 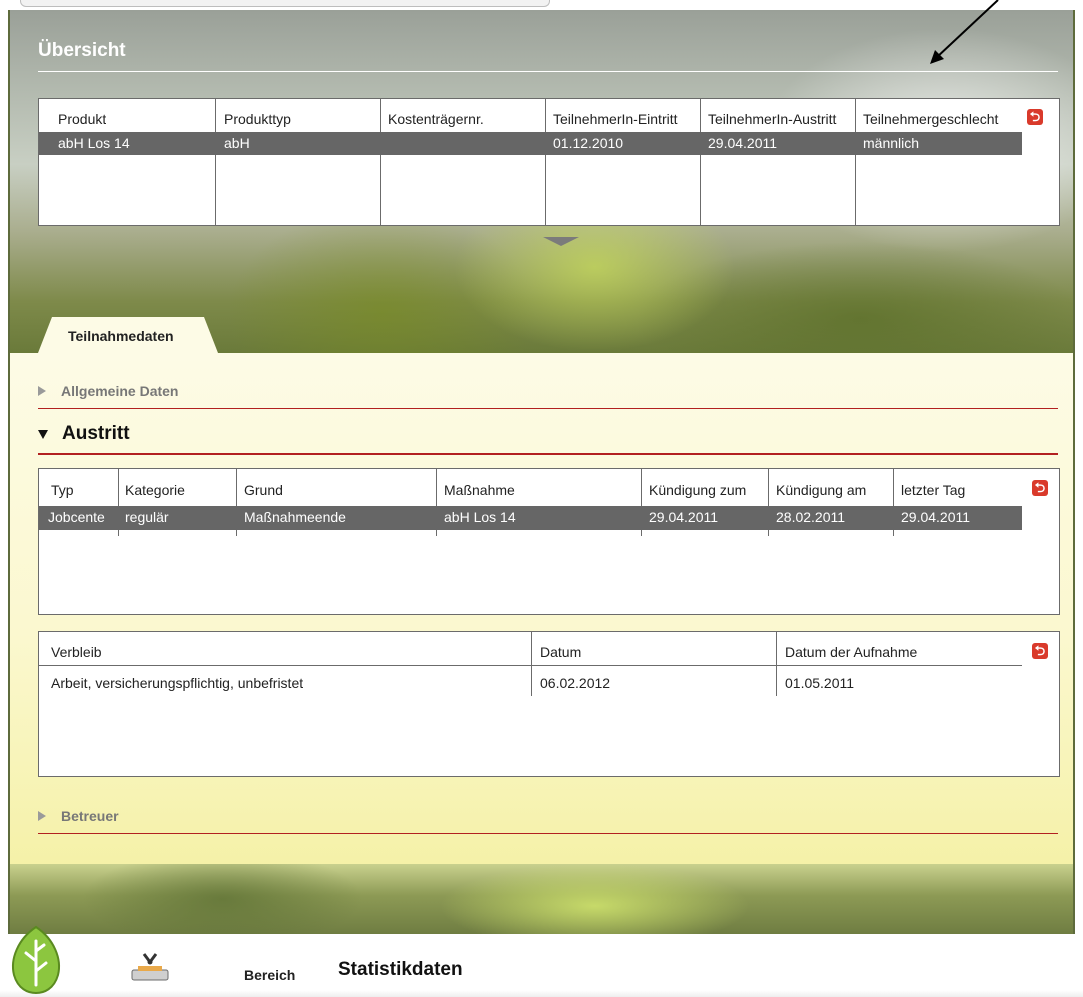 I want to click on column-header: letzter Tag, so click(x=933, y=490).